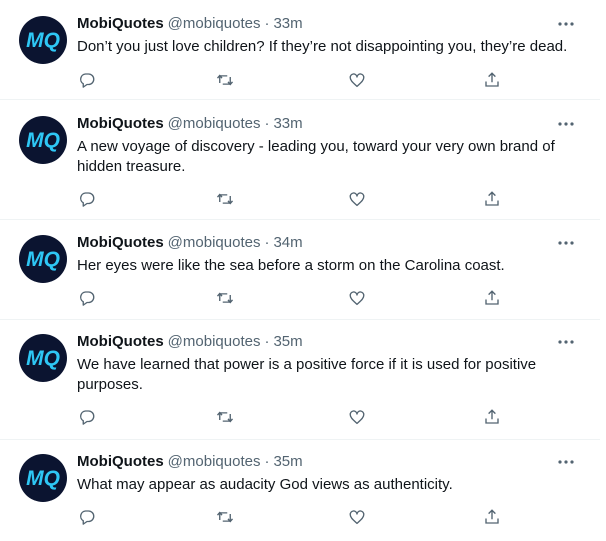  What do you see at coordinates (287, 243) in the screenshot?
I see `tweet-timestamp: 34m` at bounding box center [287, 243].